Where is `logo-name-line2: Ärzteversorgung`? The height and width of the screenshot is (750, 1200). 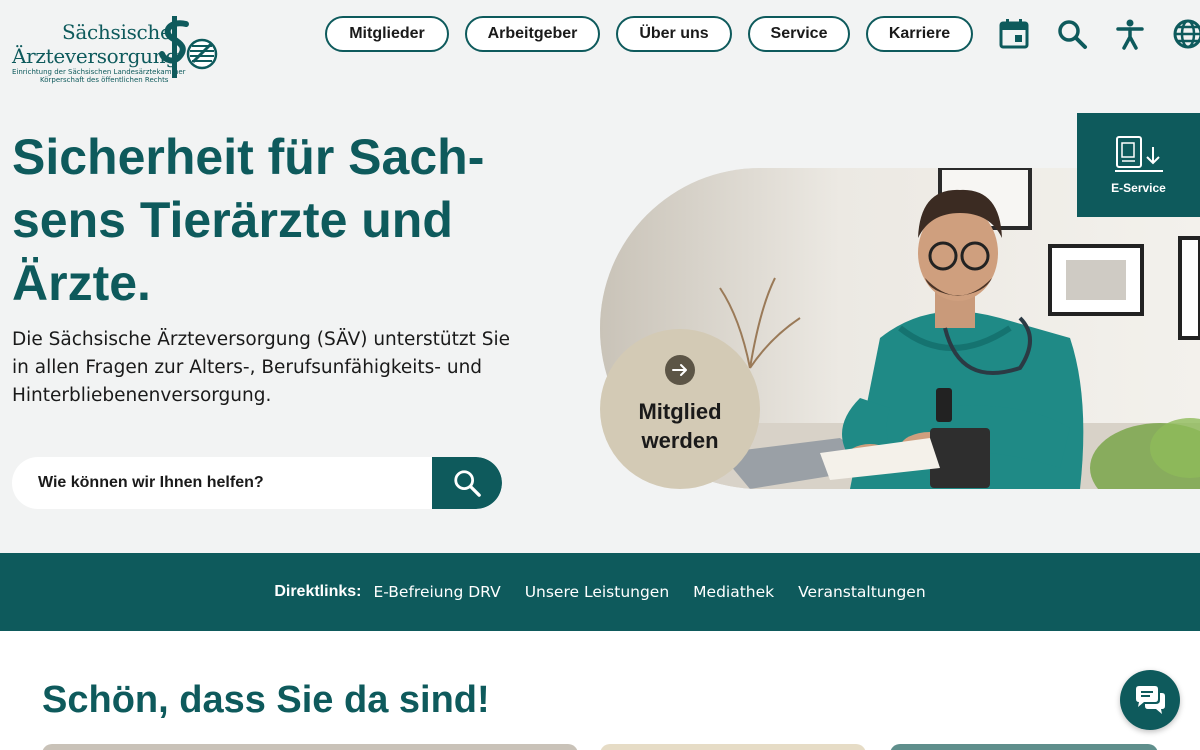
logo-name-line2: Ärzteversorgung is located at coordinates (95, 56).